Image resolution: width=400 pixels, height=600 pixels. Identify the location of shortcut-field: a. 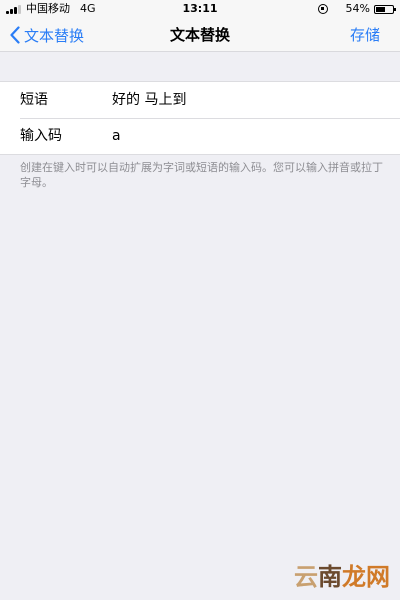
(251, 136).